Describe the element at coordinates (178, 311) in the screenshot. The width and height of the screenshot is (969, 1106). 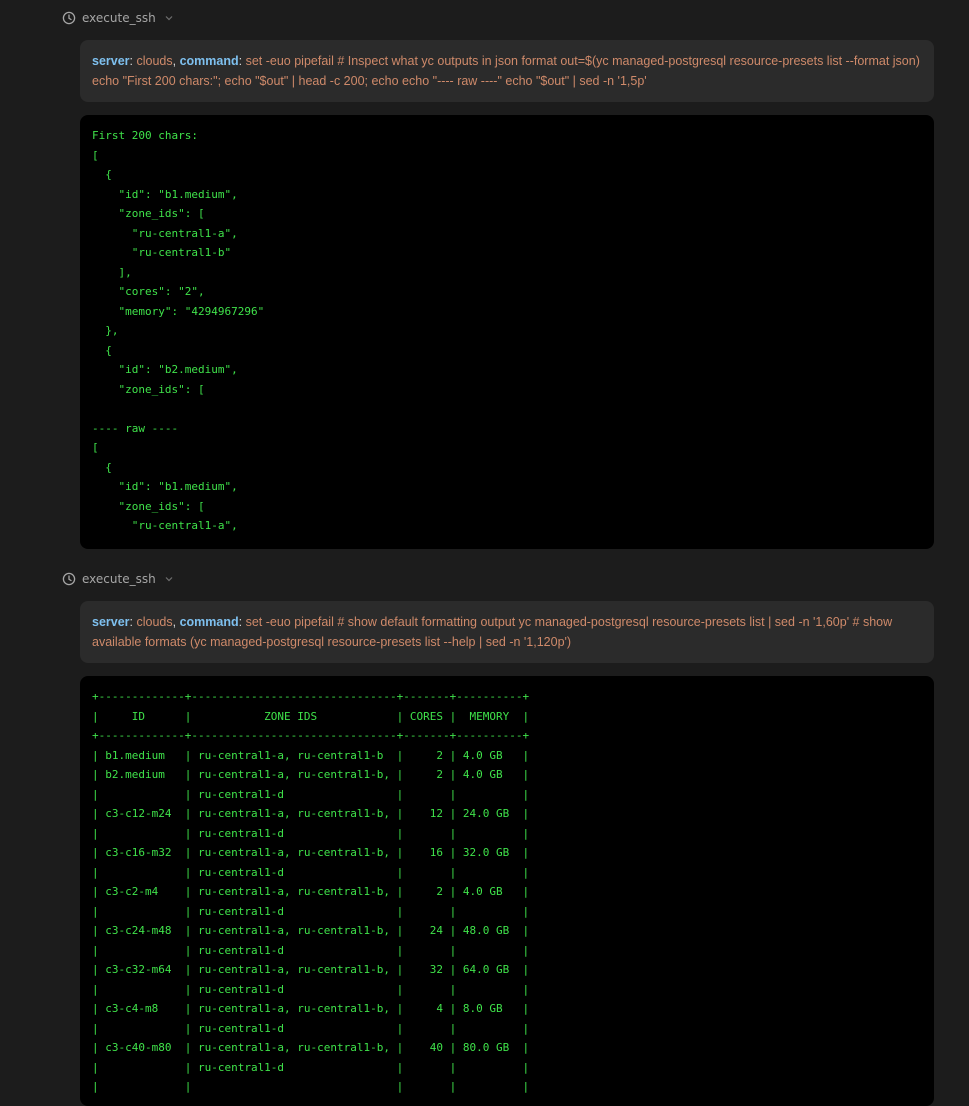
I see `terminal-line: "memory": "4294967296"` at that location.